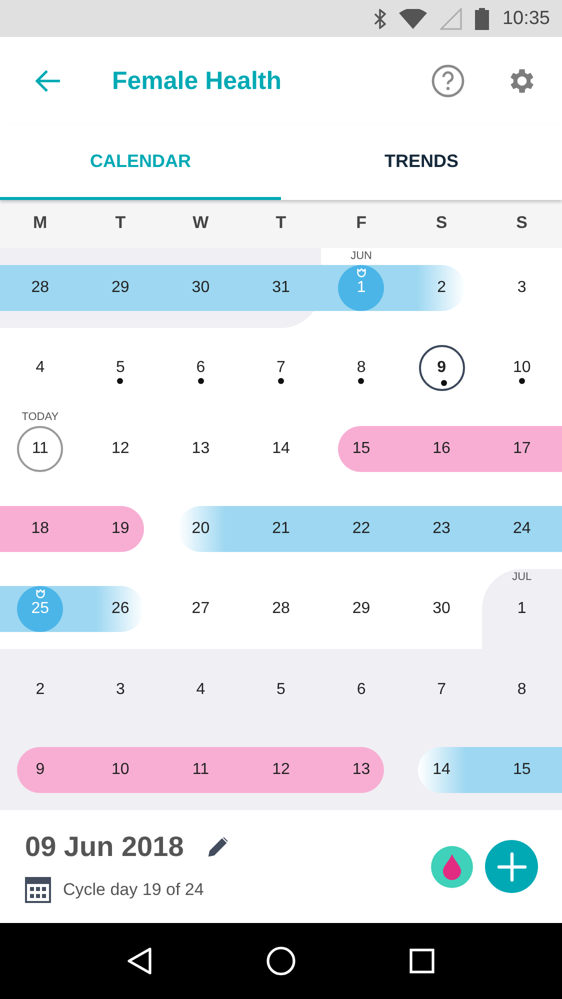  I want to click on calendar-day: 31, so click(281, 288).